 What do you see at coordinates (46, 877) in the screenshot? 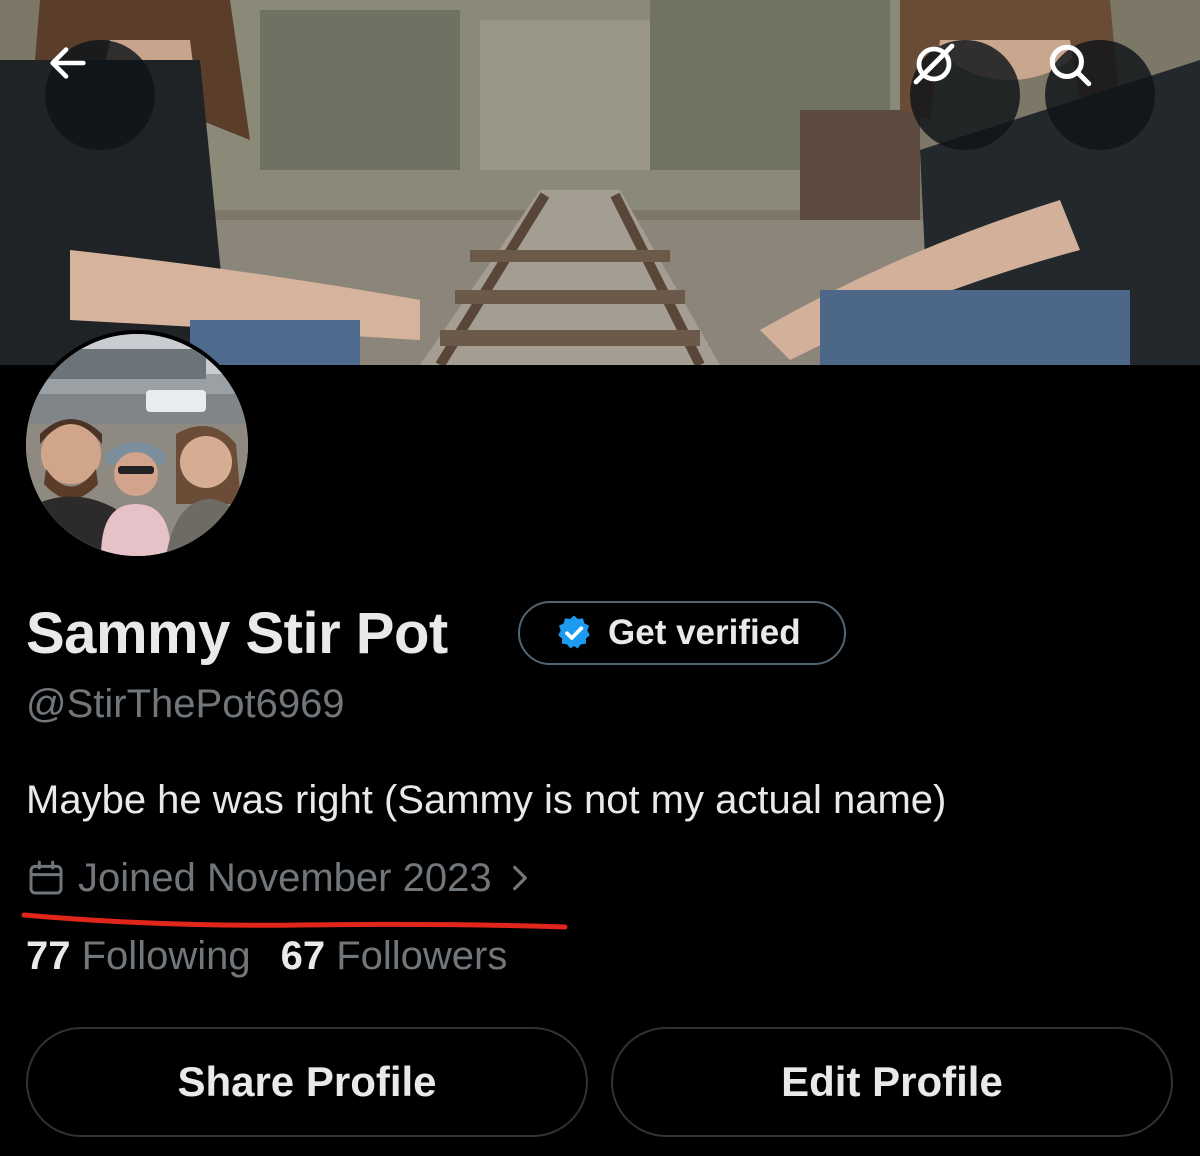
I see `calendar-icon` at bounding box center [46, 877].